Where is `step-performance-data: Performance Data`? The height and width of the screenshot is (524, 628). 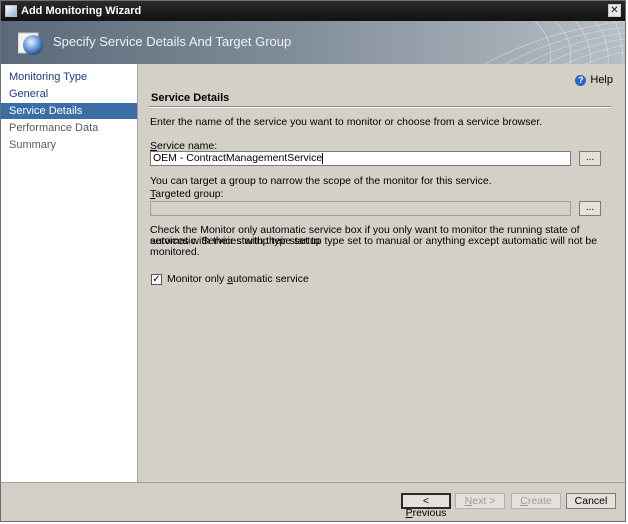
step-performance-data: Performance Data is located at coordinates (69, 128).